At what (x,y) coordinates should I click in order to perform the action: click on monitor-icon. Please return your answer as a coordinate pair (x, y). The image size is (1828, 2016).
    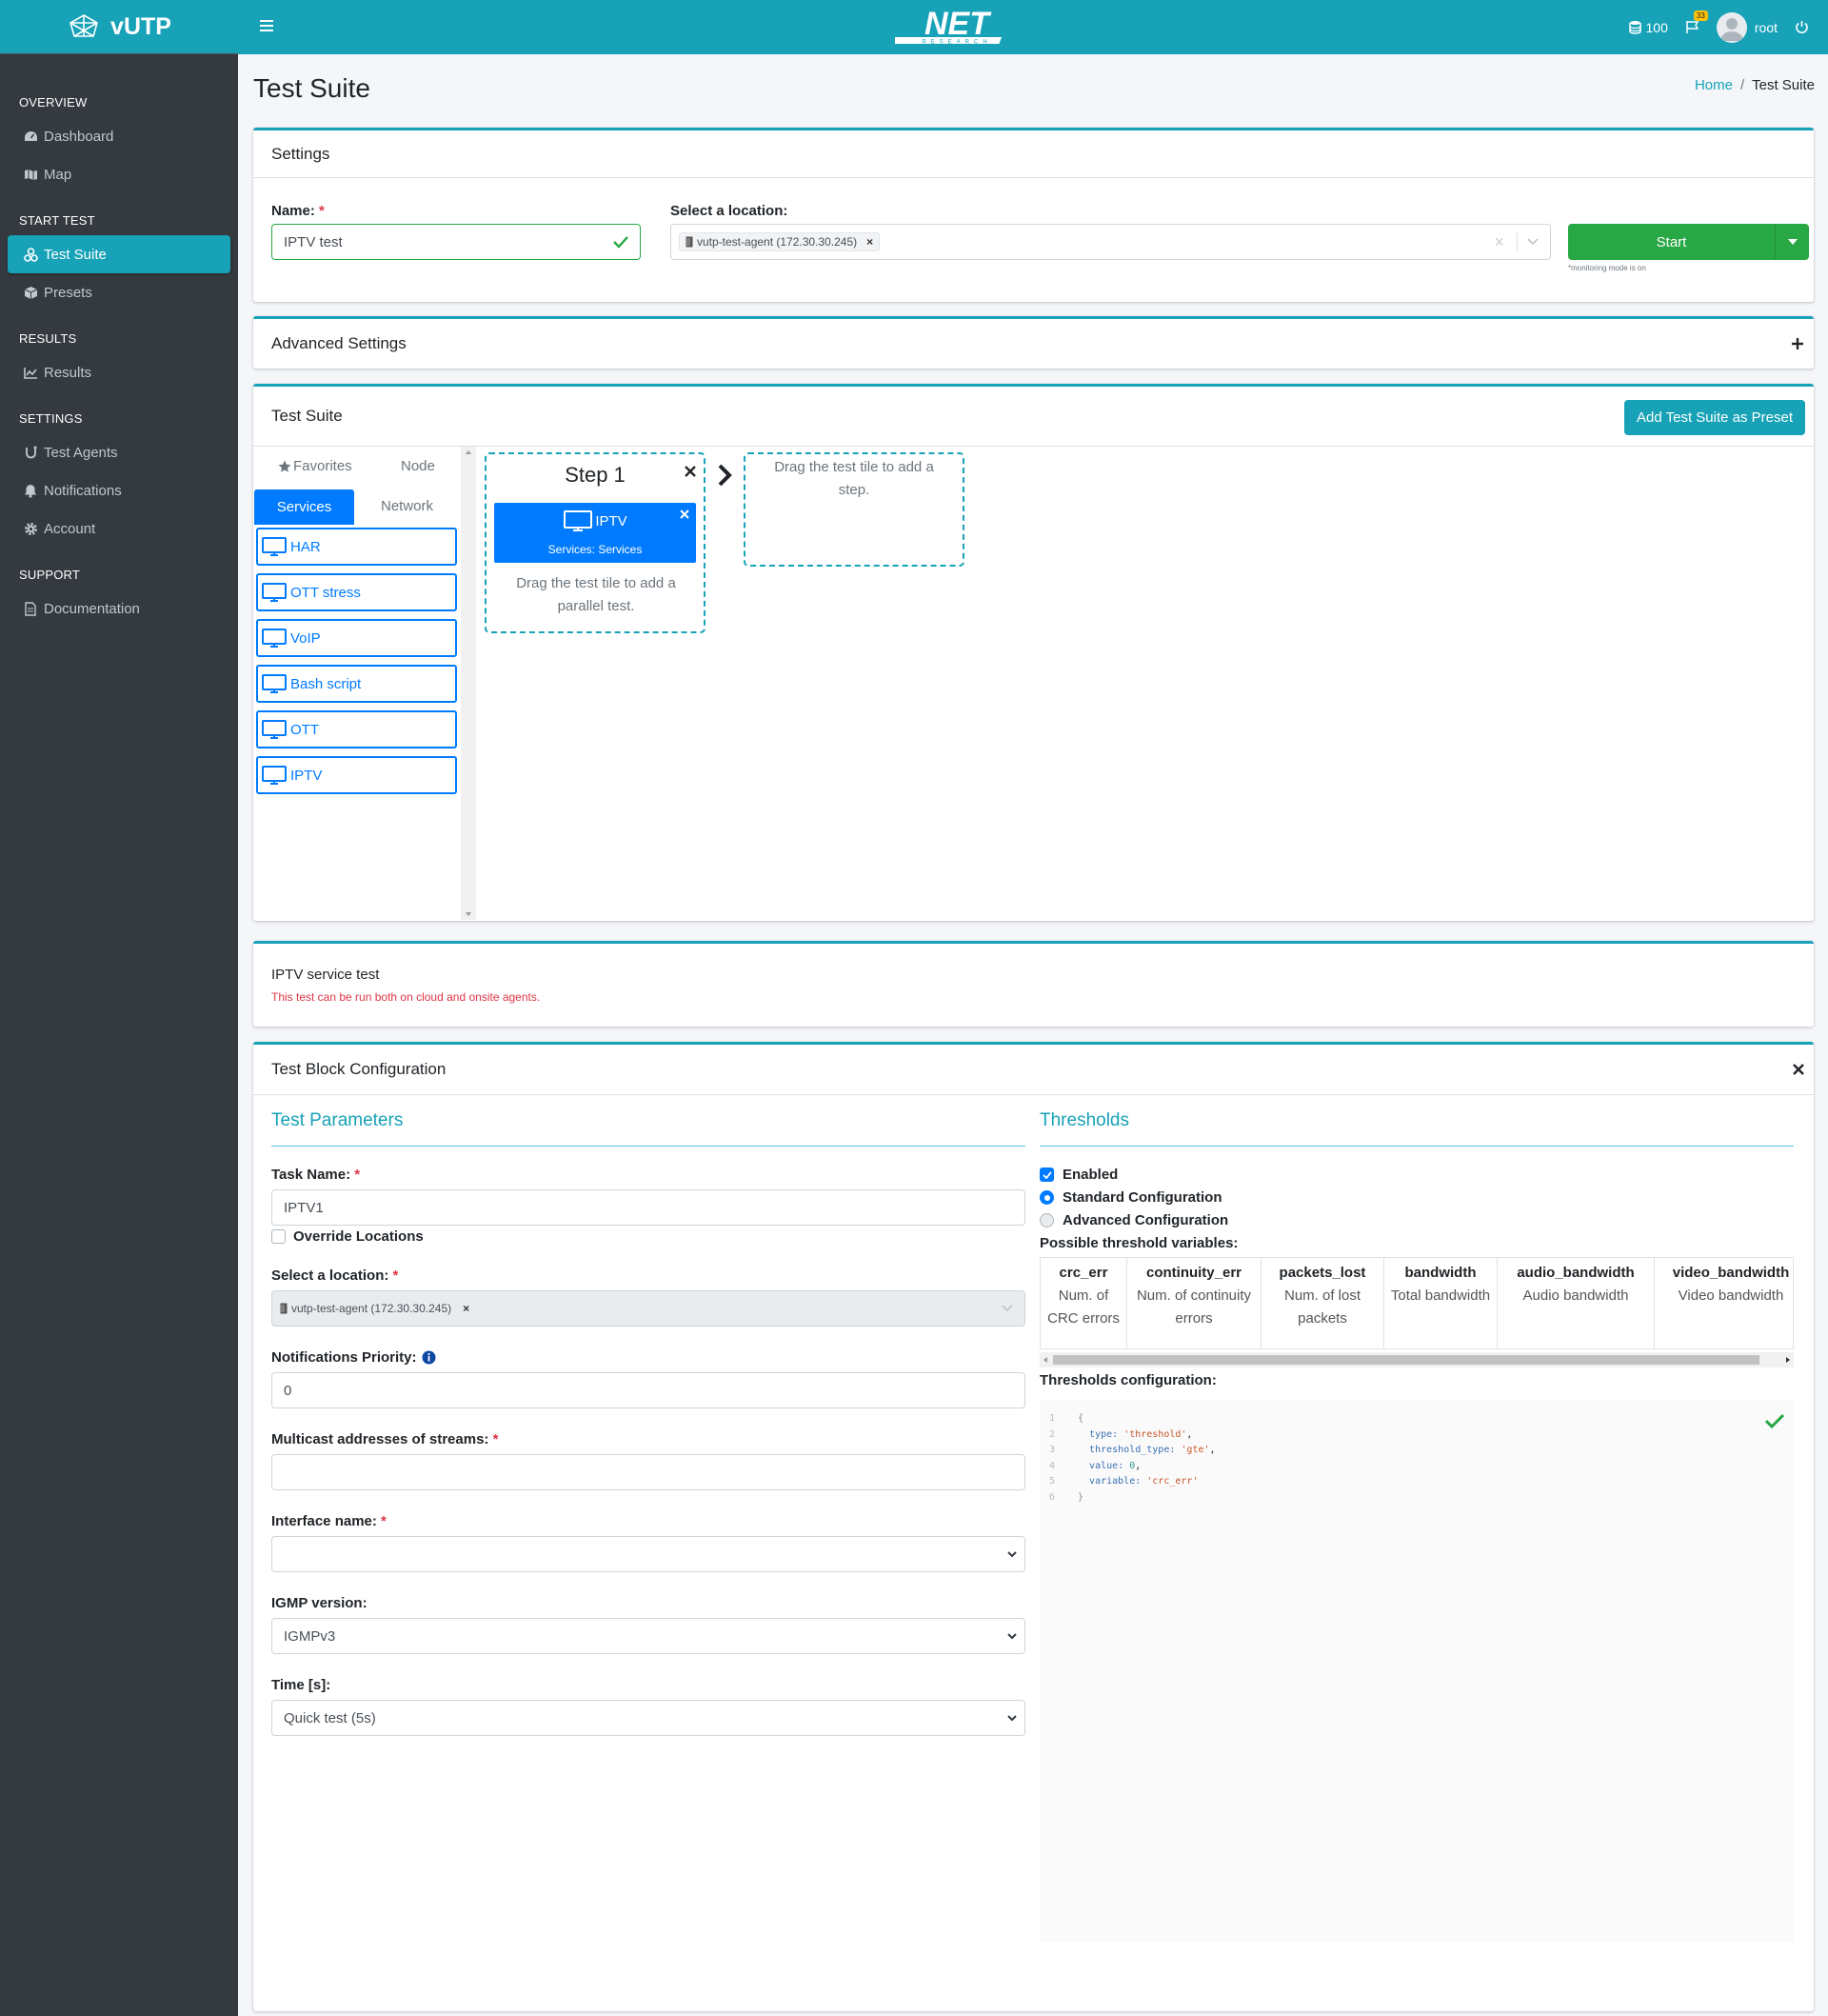
    Looking at the image, I should click on (274, 775).